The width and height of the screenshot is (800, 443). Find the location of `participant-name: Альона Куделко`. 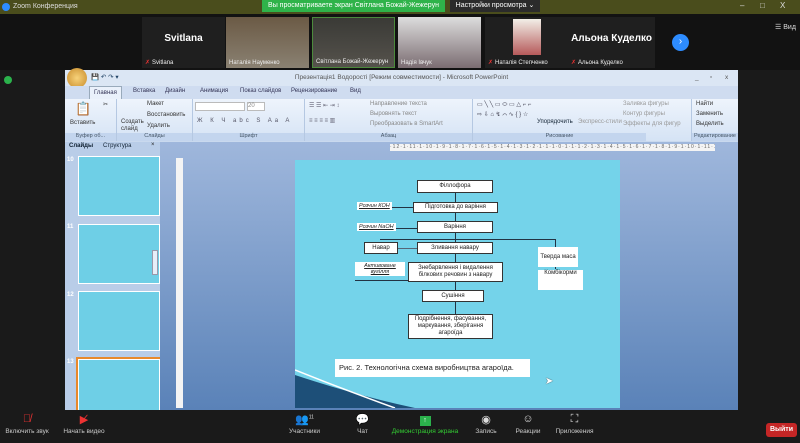

participant-name: Альона Куделко is located at coordinates (600, 63).